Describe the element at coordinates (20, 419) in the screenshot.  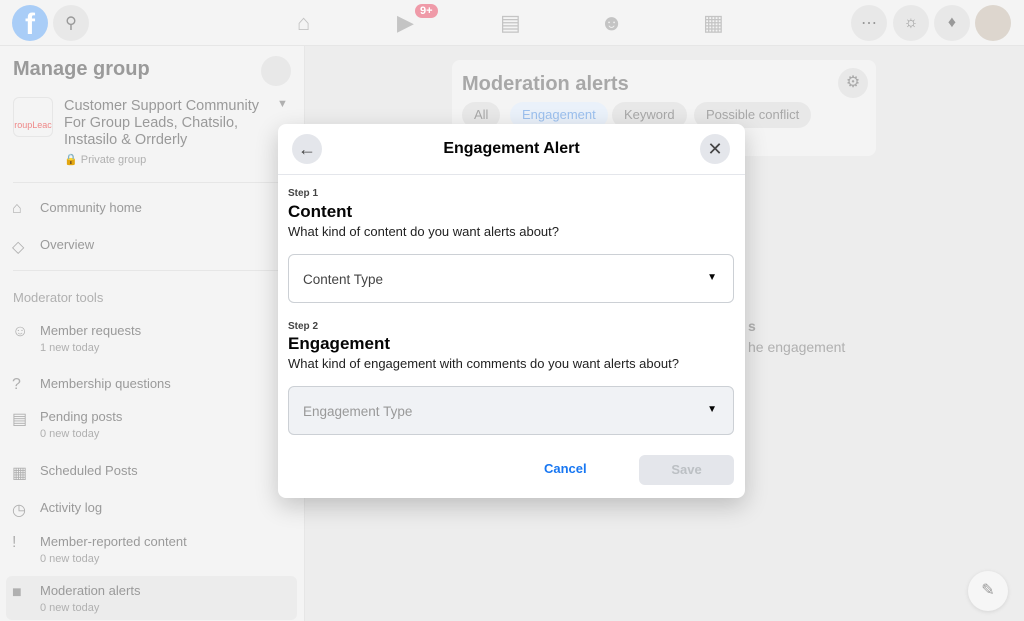
I see `pending-icon: ▤` at that location.